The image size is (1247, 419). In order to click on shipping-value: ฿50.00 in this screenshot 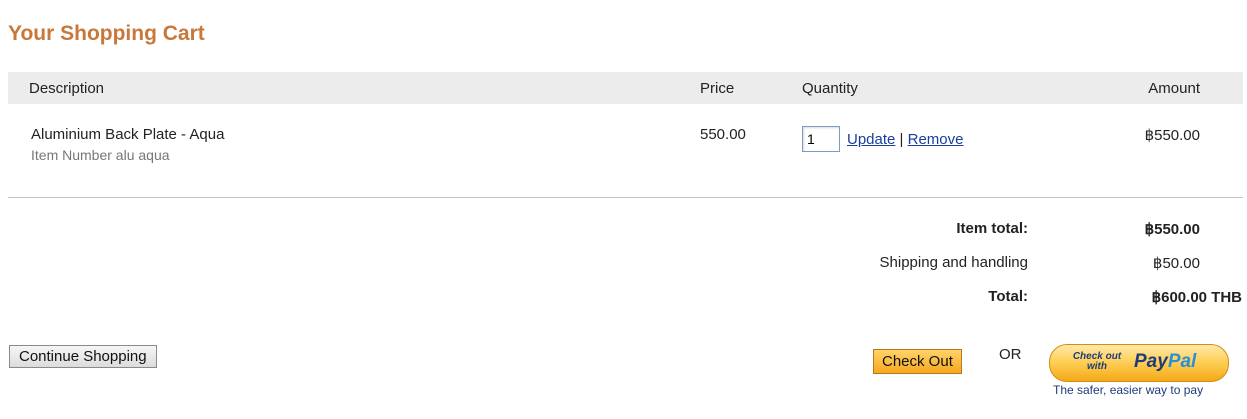, I will do `click(1176, 263)`.